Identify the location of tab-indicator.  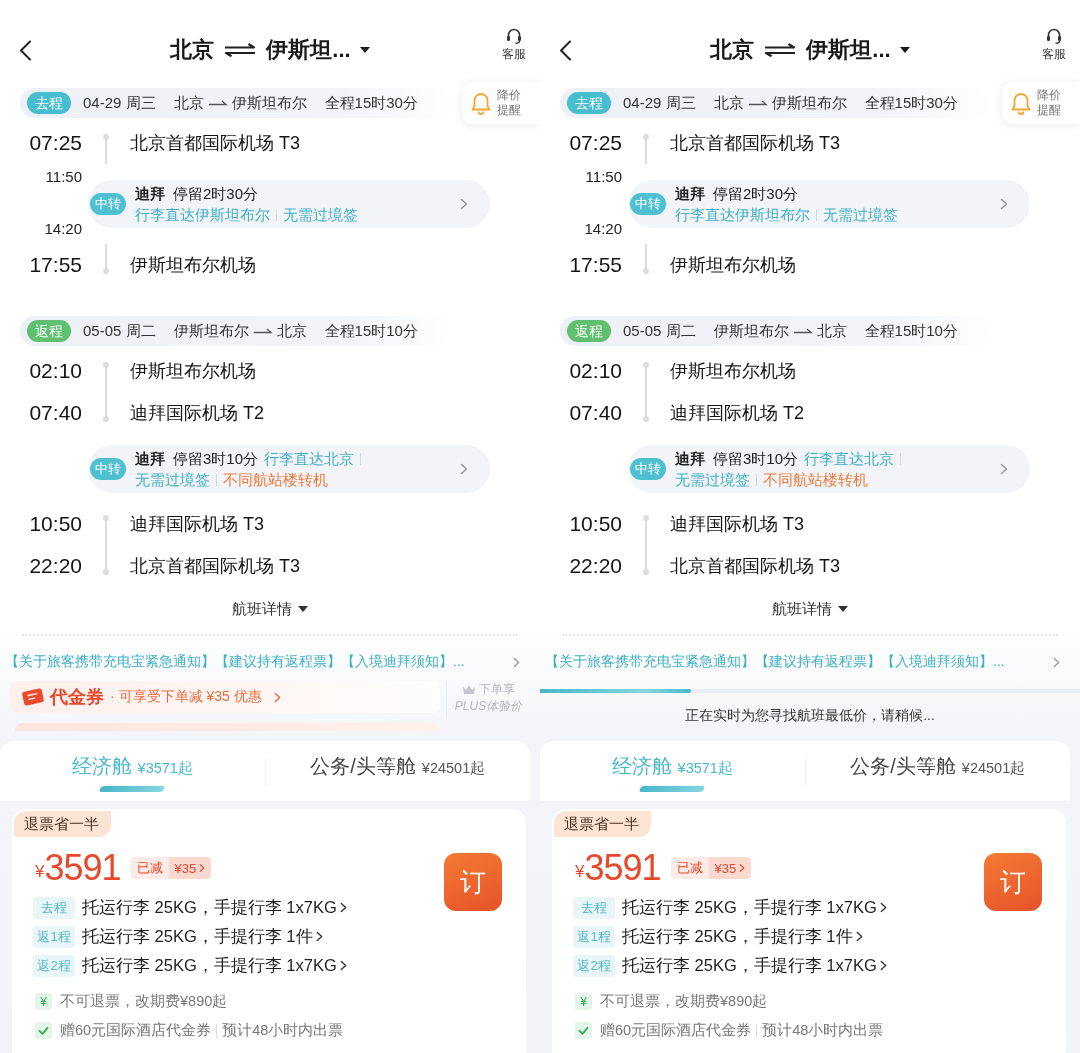
(132, 789).